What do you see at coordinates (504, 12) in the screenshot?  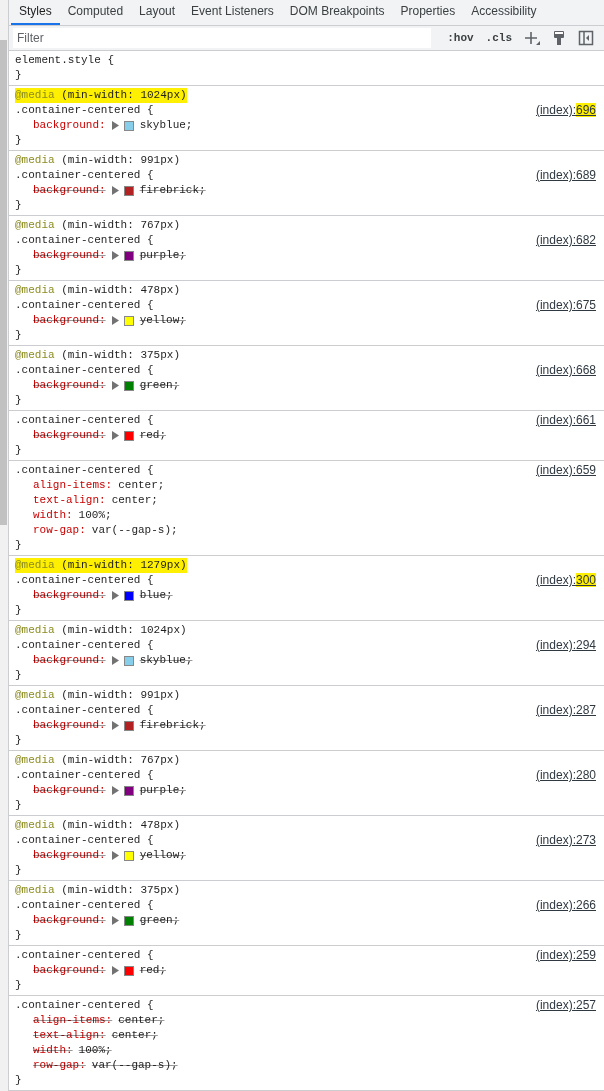 I see `tab: Accessibility` at bounding box center [504, 12].